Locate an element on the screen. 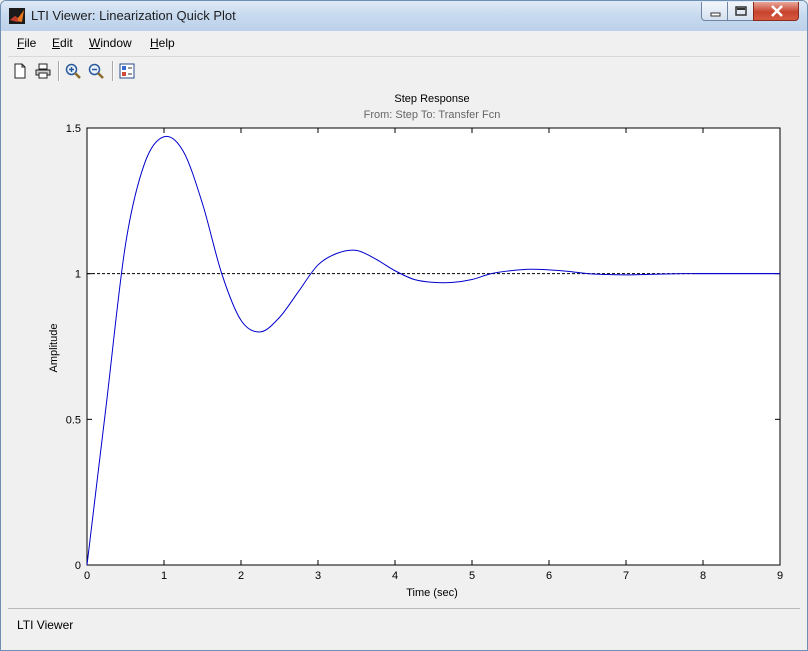  menu-edit-label: dit is located at coordinates (66, 43).